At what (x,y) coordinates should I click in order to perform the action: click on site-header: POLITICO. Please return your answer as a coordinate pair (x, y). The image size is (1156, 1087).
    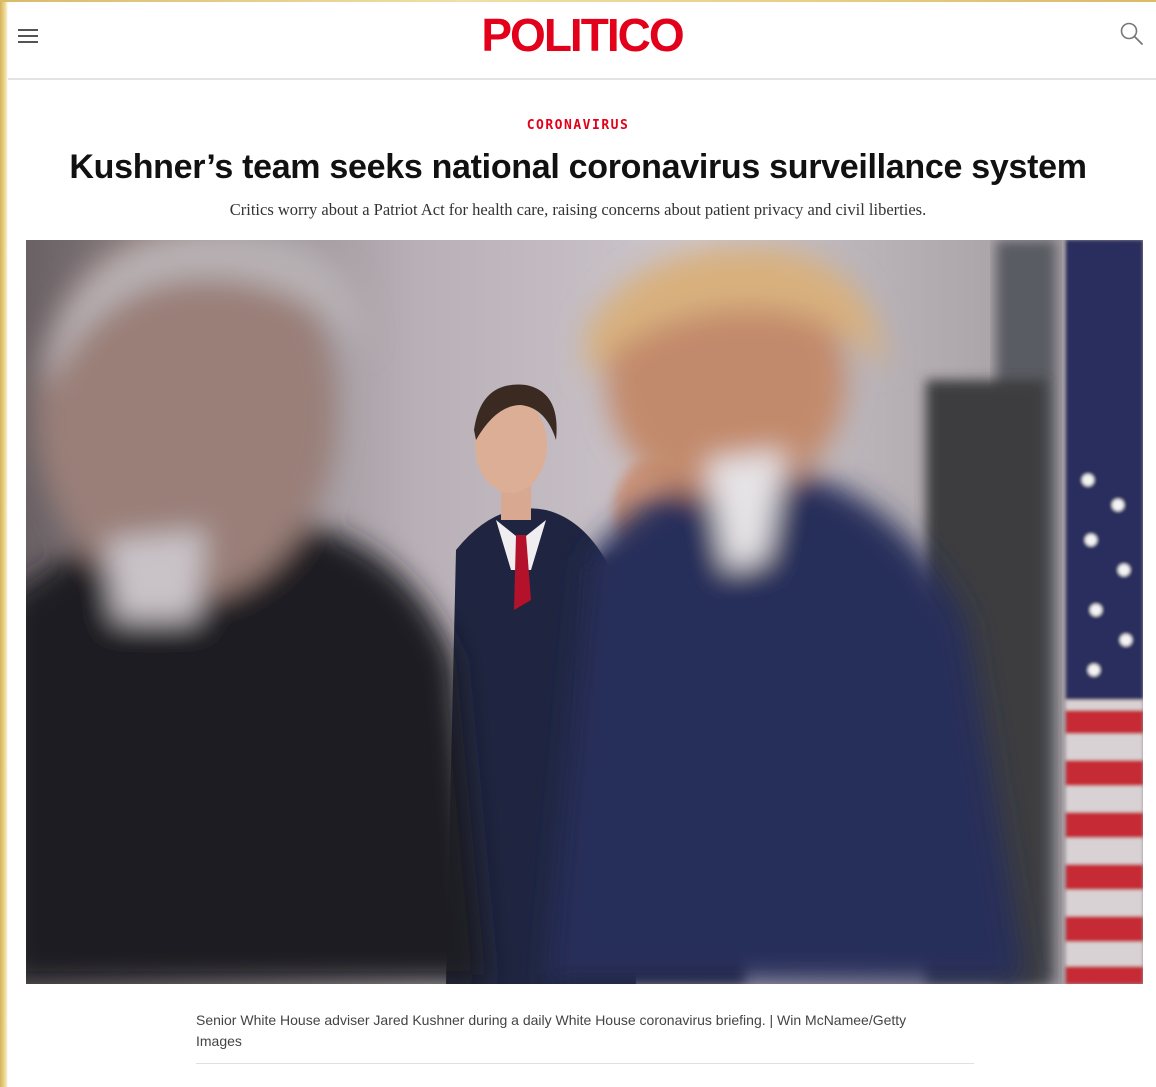
    Looking at the image, I should click on (582, 41).